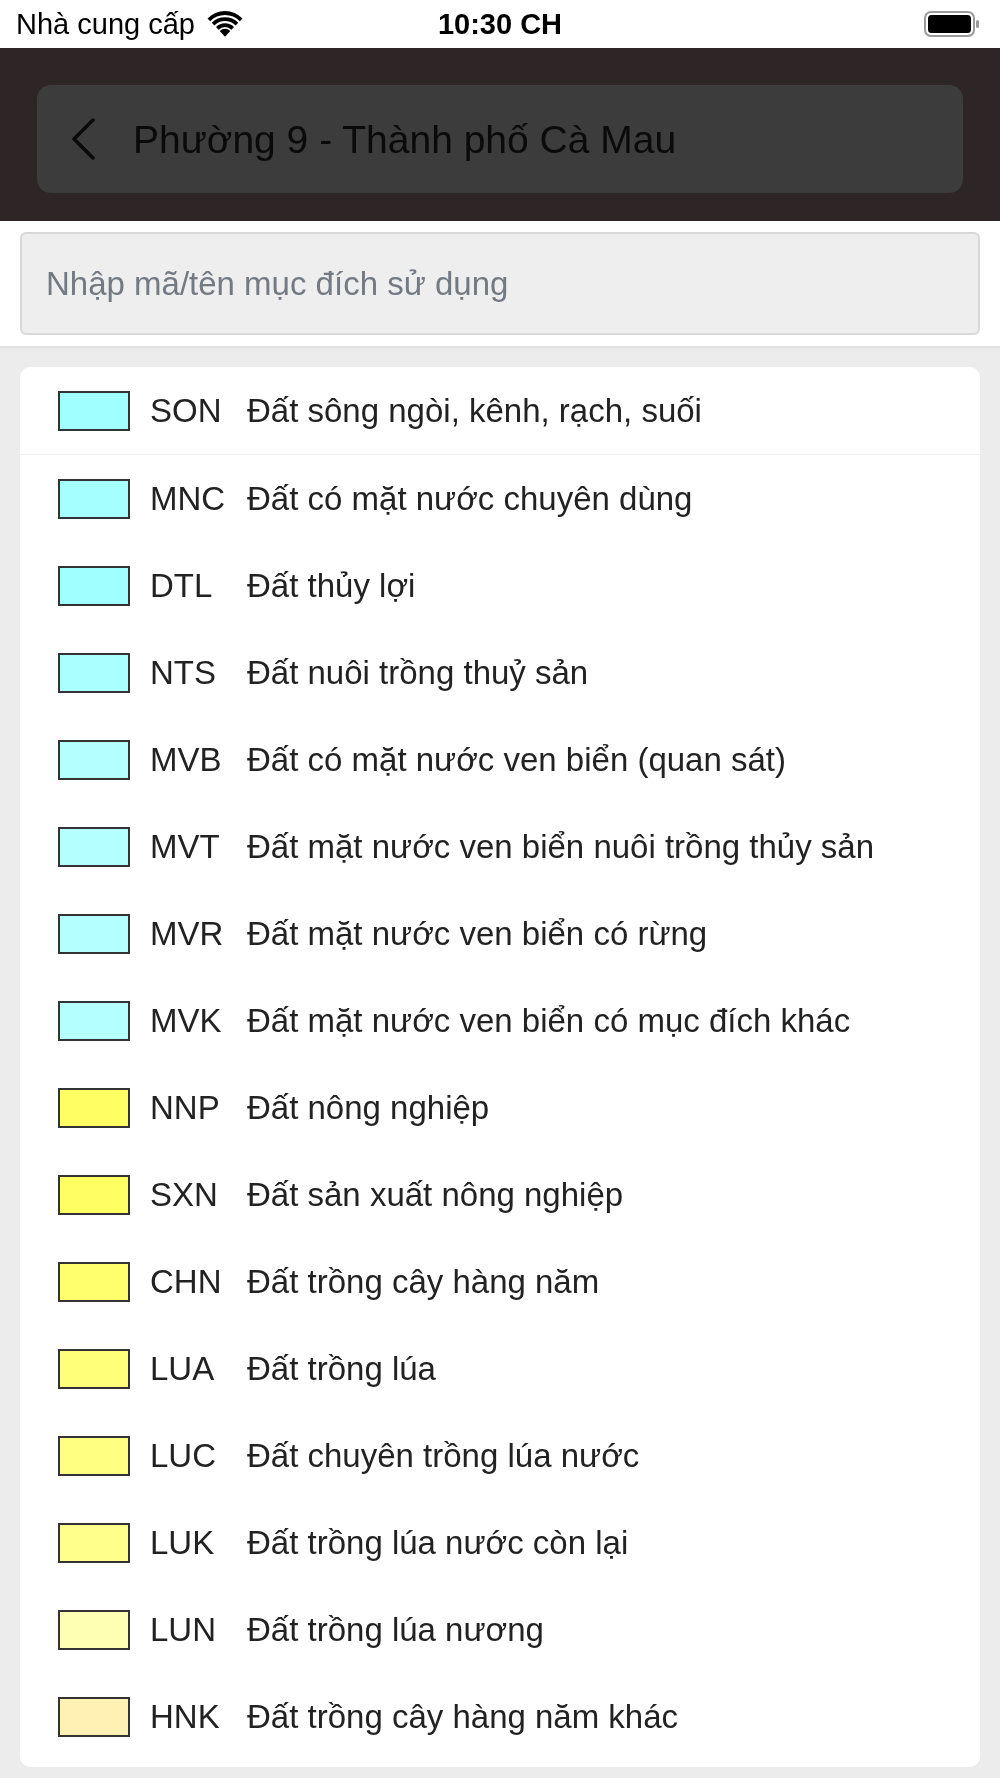  Describe the element at coordinates (500, 283) in the screenshot. I see `search-field: Nhập mã/tên mục đích sử dụng` at that location.